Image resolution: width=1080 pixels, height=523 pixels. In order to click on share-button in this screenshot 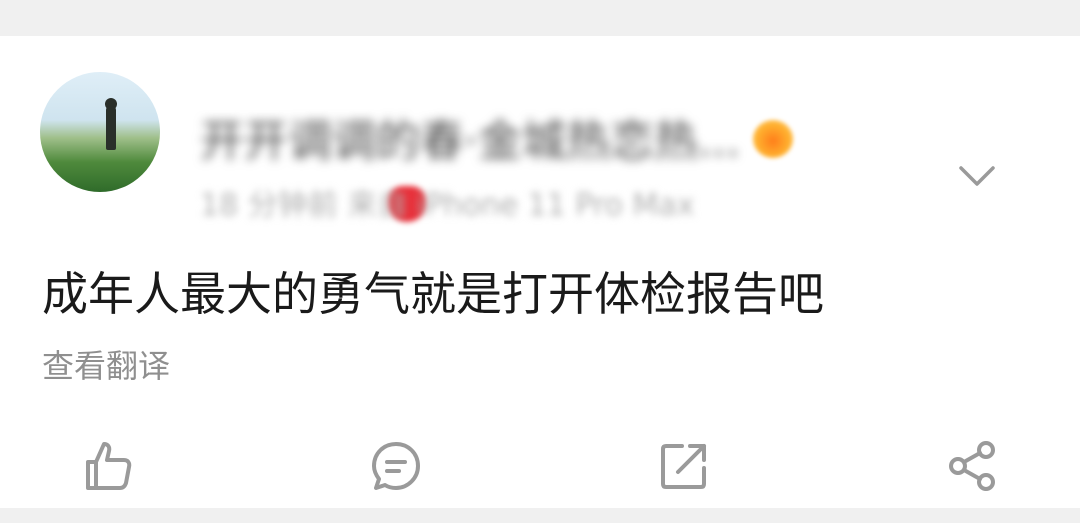, I will do `click(972, 466)`.